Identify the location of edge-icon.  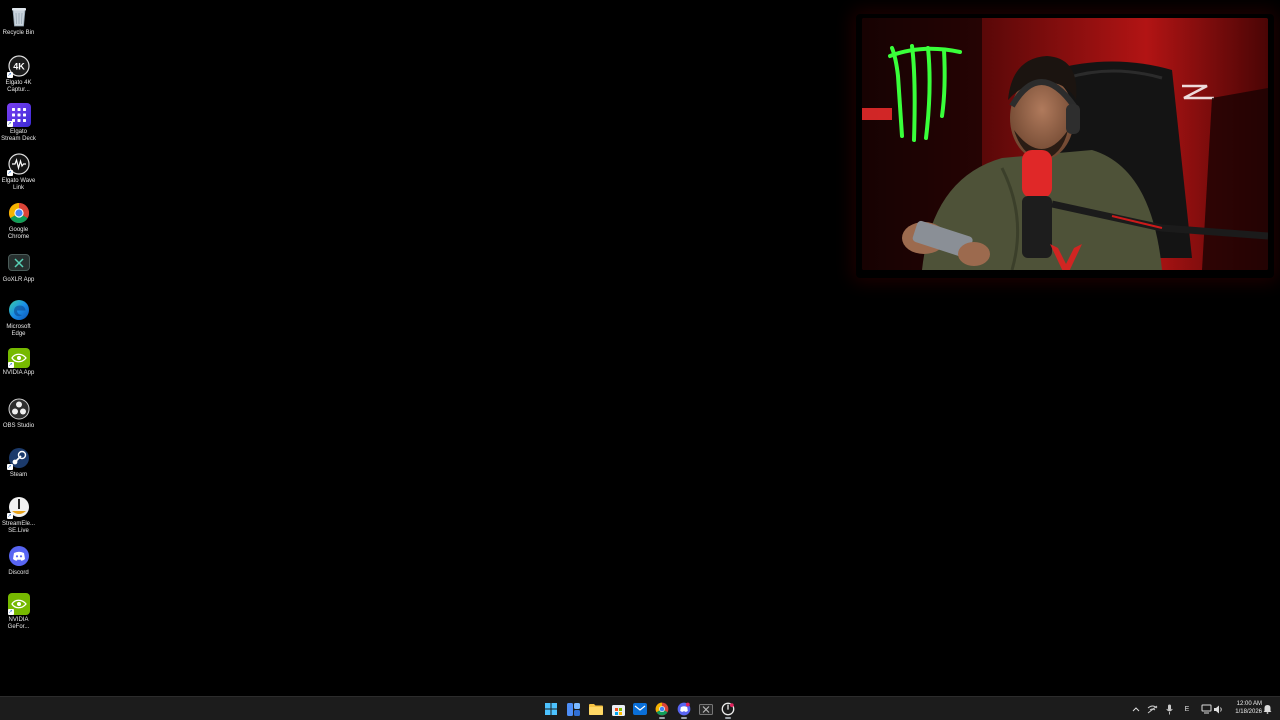
(19, 310).